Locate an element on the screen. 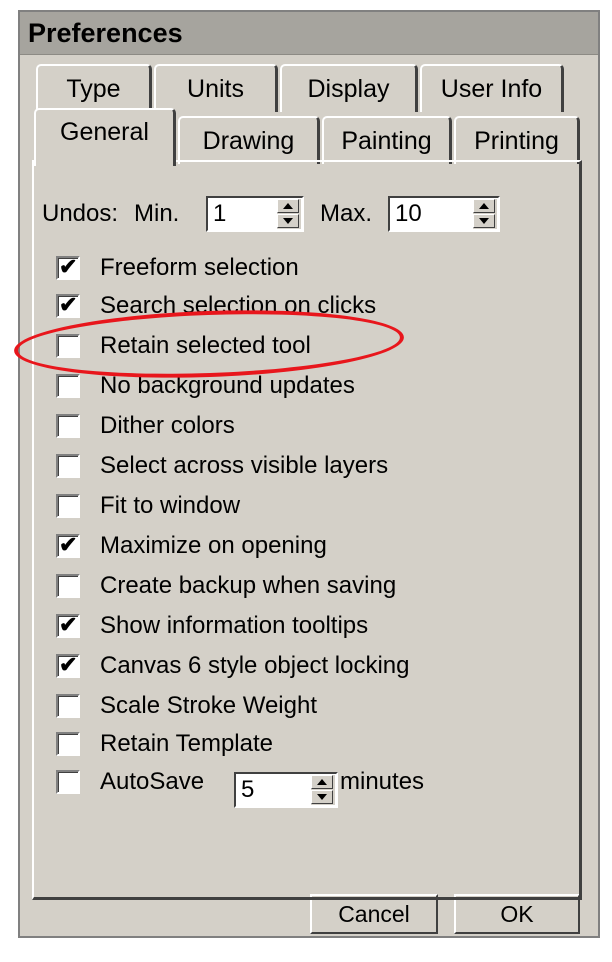  tab-drawing: Drawing is located at coordinates (249, 140).